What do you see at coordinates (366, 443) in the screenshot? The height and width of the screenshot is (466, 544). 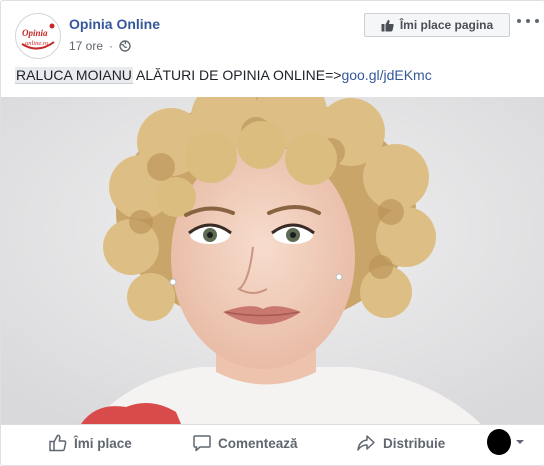 I see `share-arrow-icon` at bounding box center [366, 443].